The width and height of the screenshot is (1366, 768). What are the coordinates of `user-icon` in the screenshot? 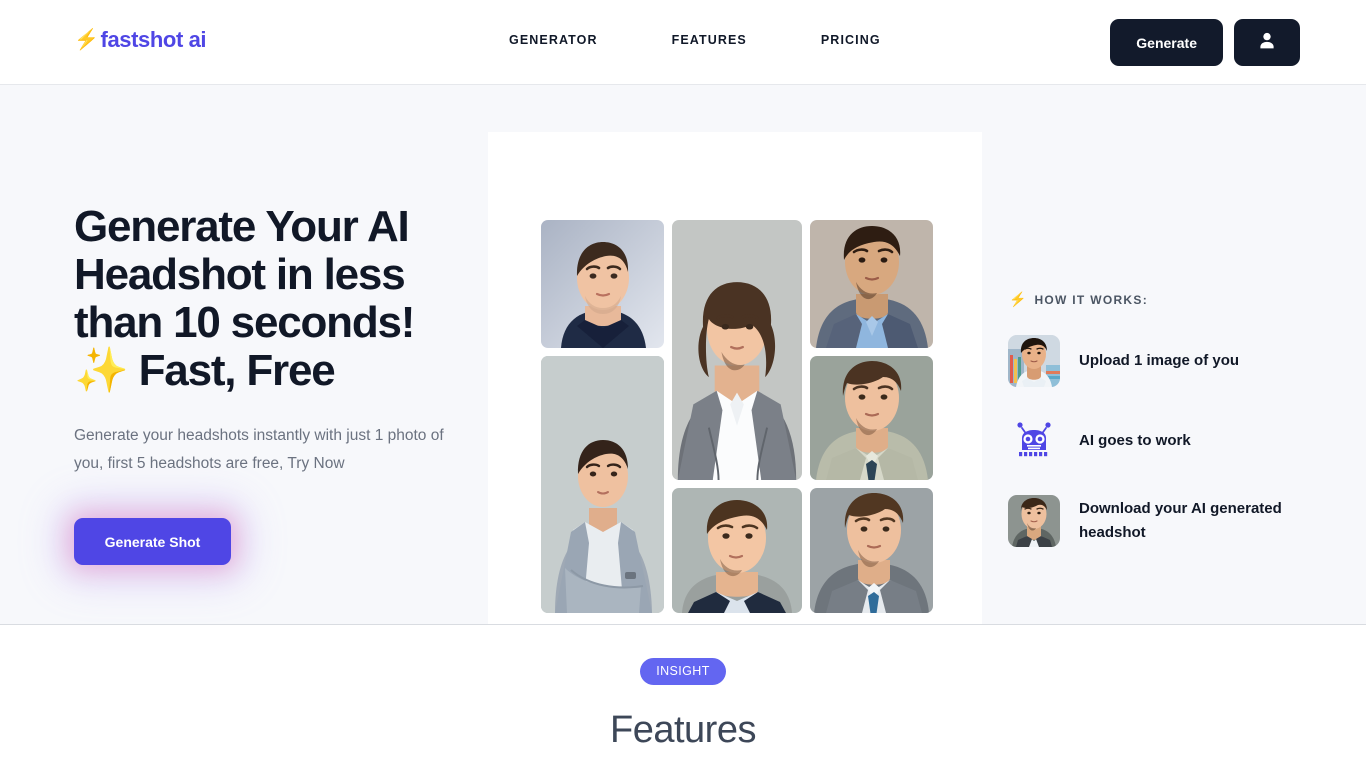 It's located at (1267, 42).